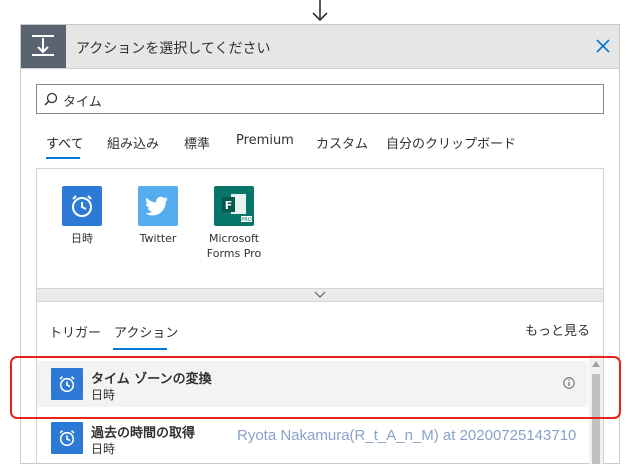 The width and height of the screenshot is (635, 464). Describe the element at coordinates (328, 100) in the screenshot. I see `search-input` at that location.